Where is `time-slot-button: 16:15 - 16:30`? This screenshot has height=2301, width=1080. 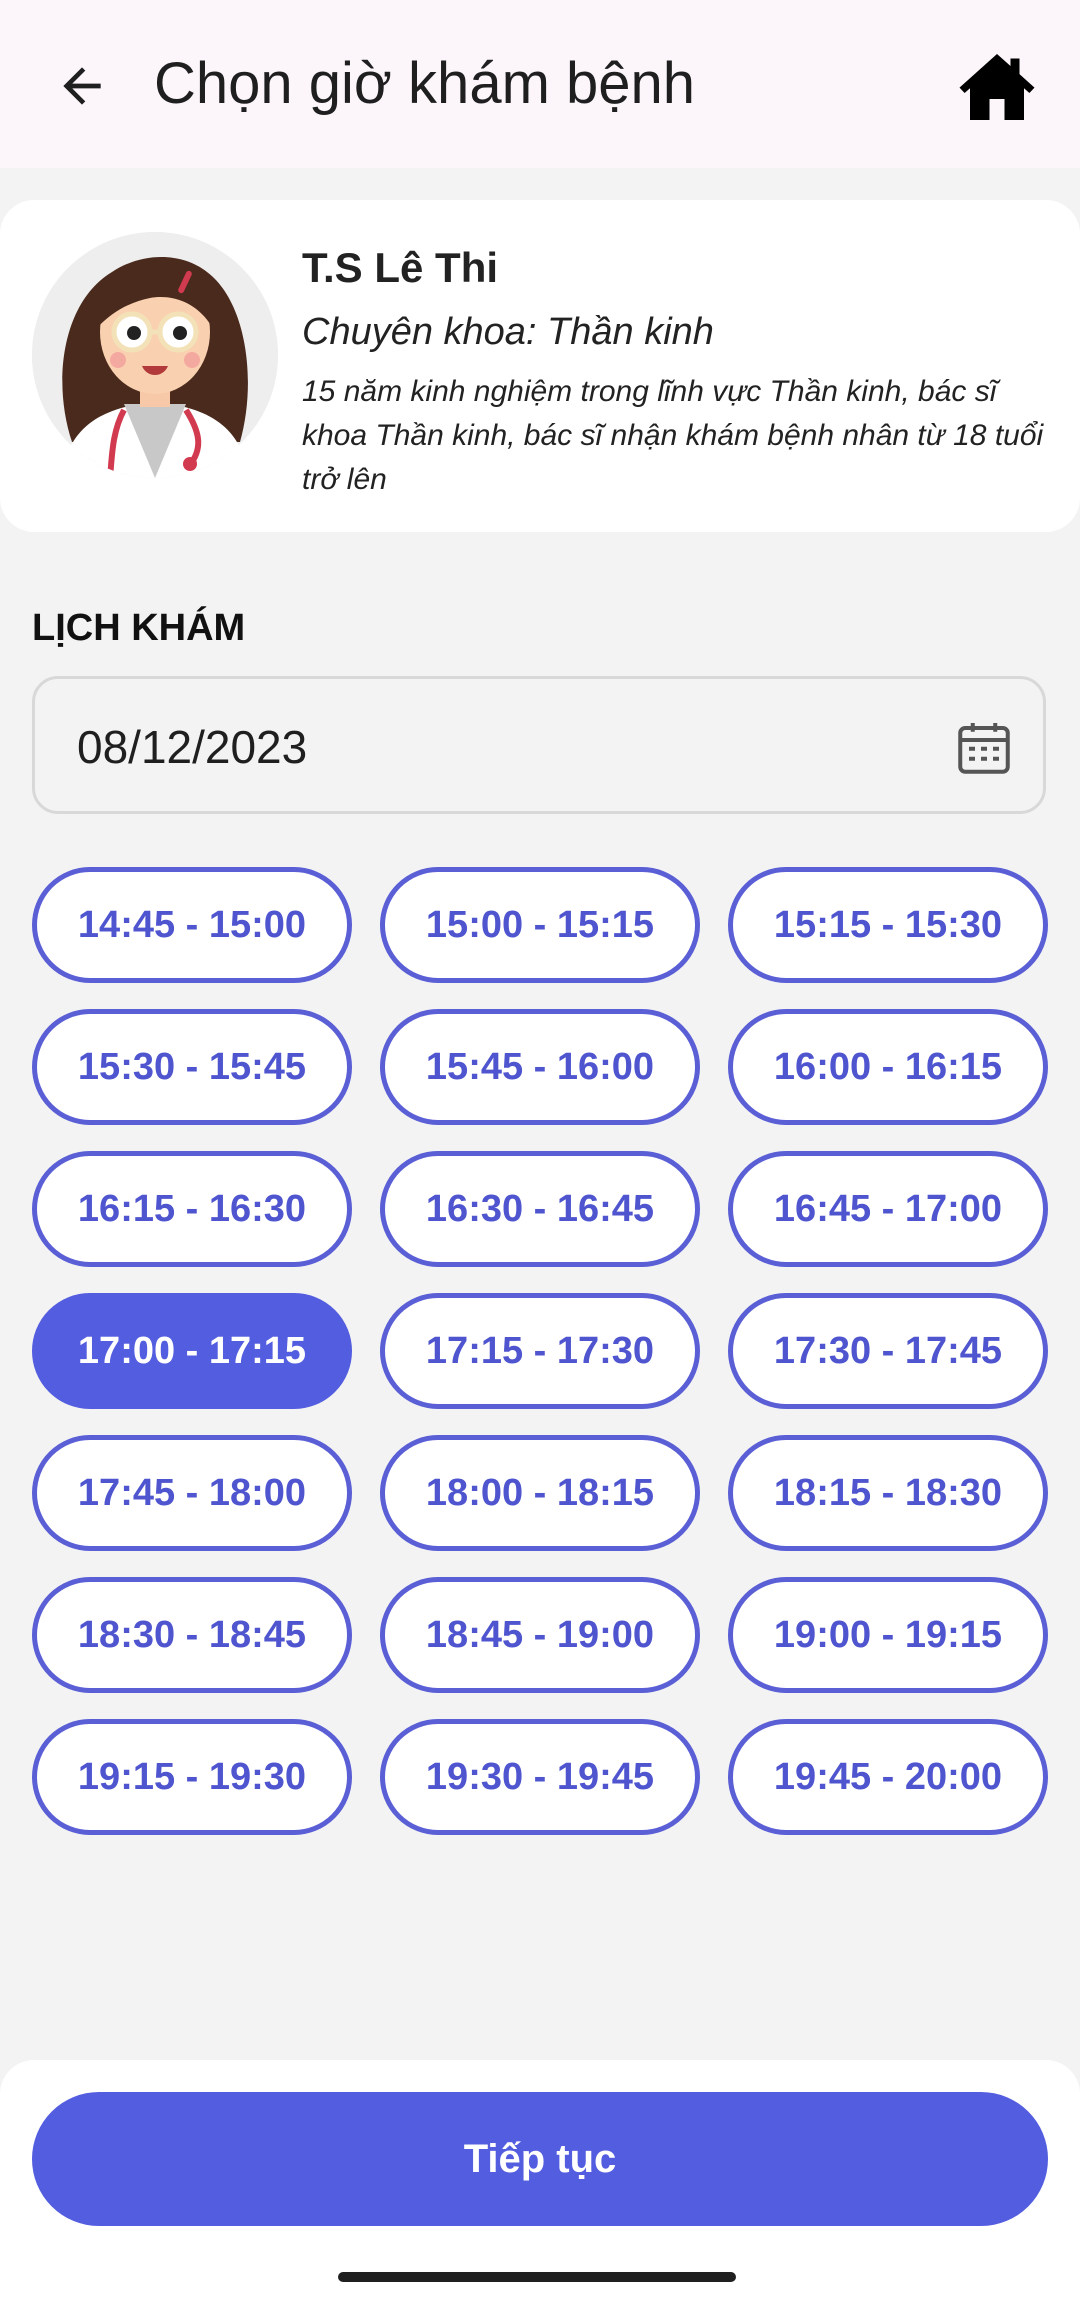 time-slot-button: 16:15 - 16:30 is located at coordinates (192, 1209).